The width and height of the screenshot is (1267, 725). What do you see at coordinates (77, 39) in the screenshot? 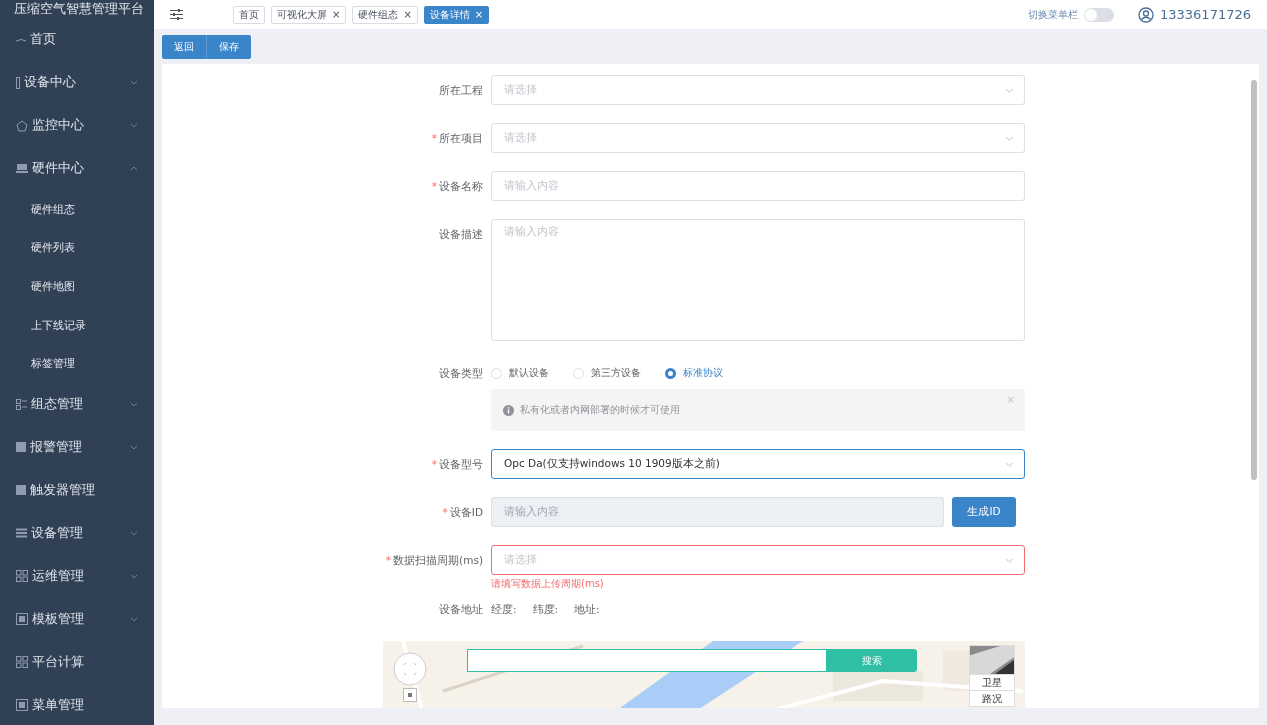
I see `sidebar-item: 首页` at bounding box center [77, 39].